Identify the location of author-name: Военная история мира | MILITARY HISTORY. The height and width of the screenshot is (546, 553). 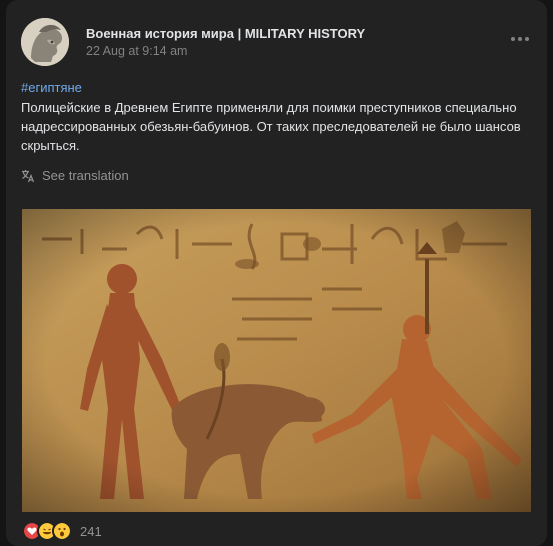
(225, 33).